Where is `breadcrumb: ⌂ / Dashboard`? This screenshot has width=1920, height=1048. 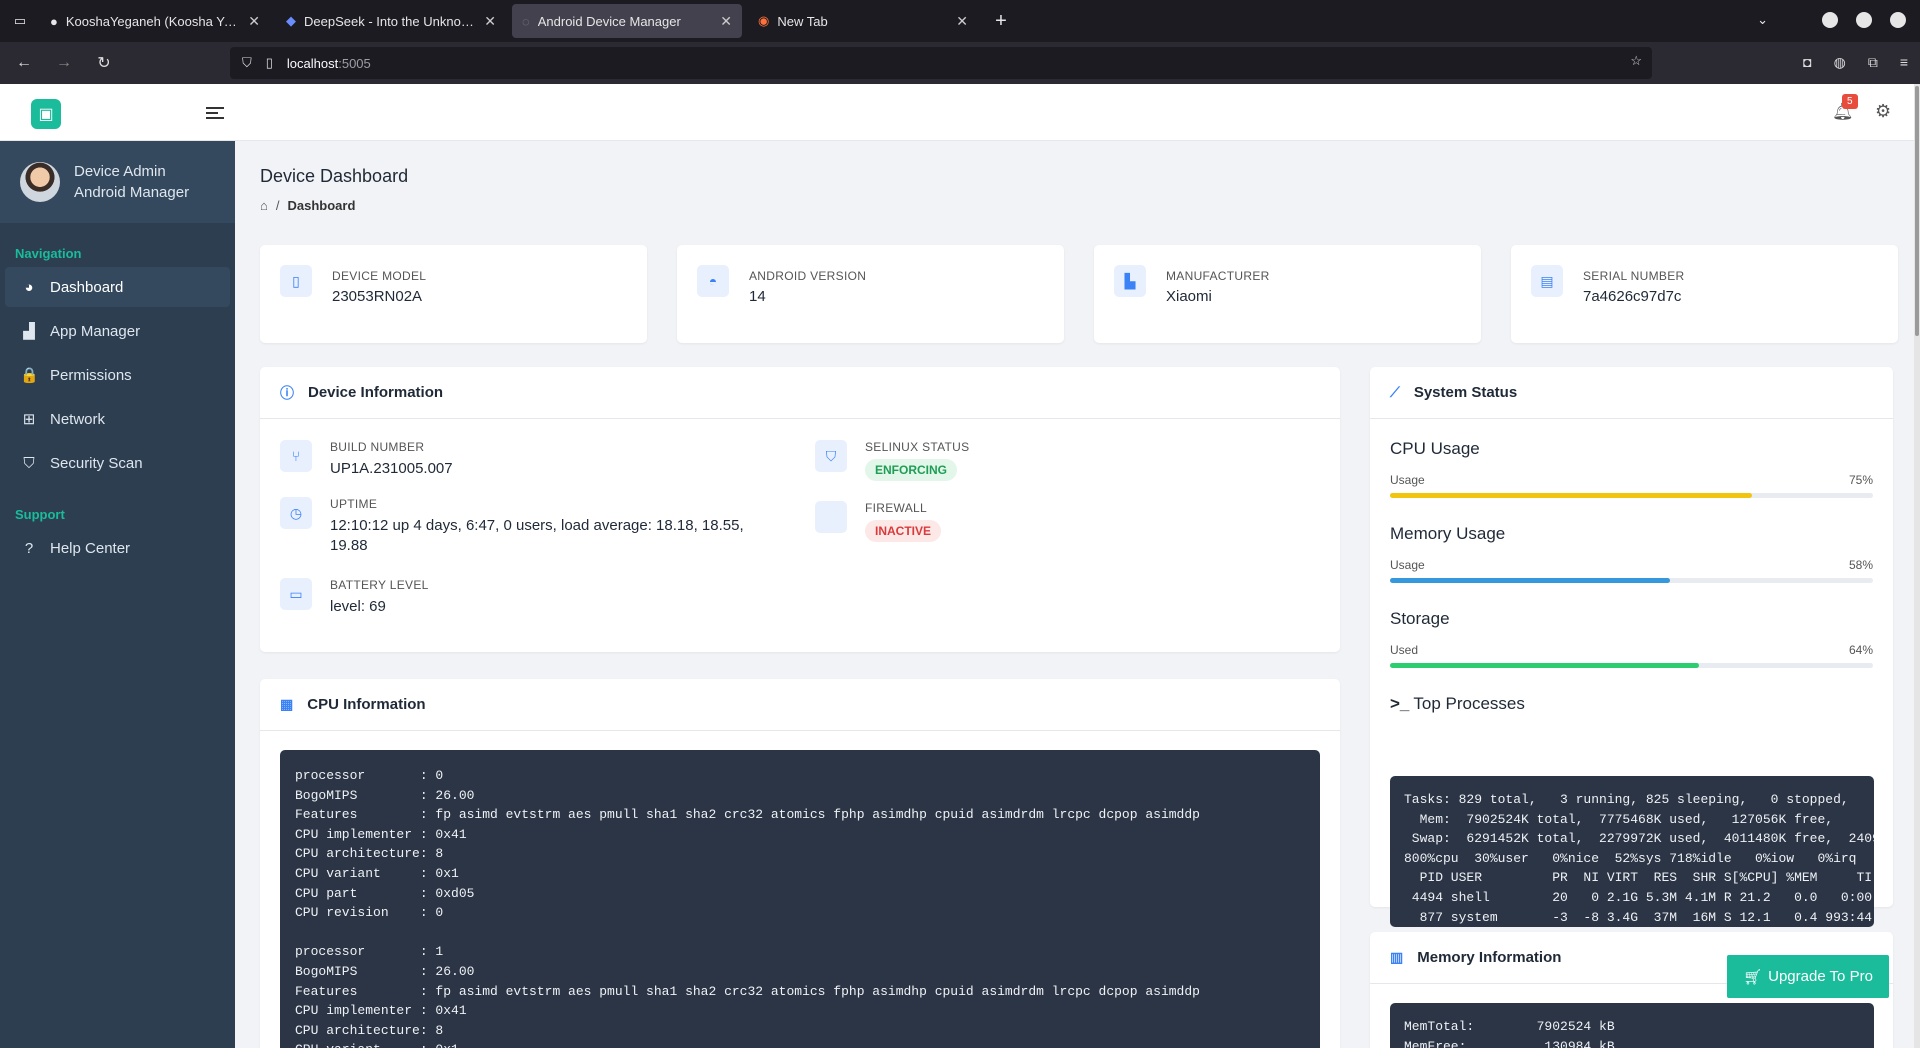 breadcrumb: ⌂ / Dashboard is located at coordinates (308, 205).